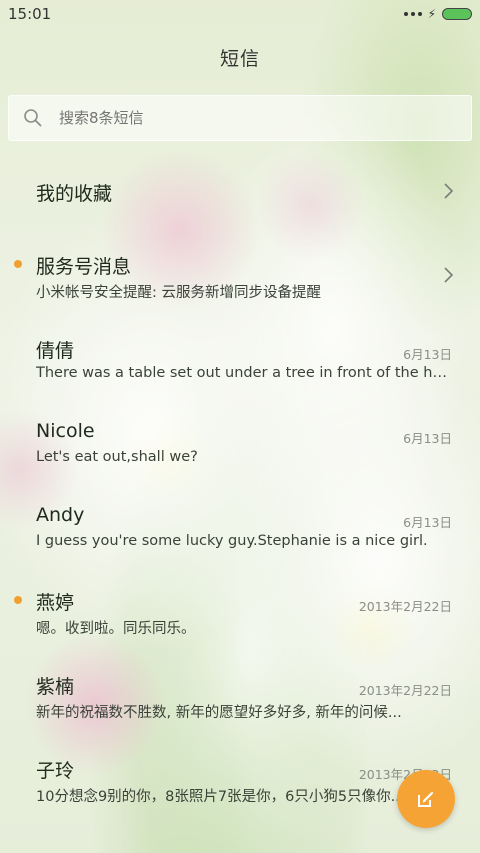 The height and width of the screenshot is (853, 480). Describe the element at coordinates (65, 431) in the screenshot. I see `thread-title: Nicole` at that location.